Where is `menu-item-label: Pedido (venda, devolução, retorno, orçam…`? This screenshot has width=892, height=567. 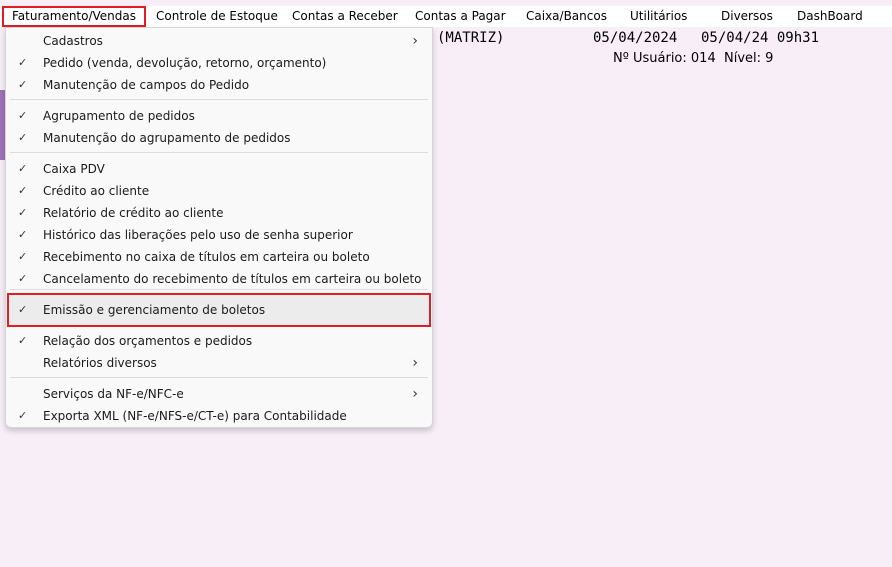
menu-item-label: Pedido (venda, devolução, retorno, orçam… is located at coordinates (185, 63).